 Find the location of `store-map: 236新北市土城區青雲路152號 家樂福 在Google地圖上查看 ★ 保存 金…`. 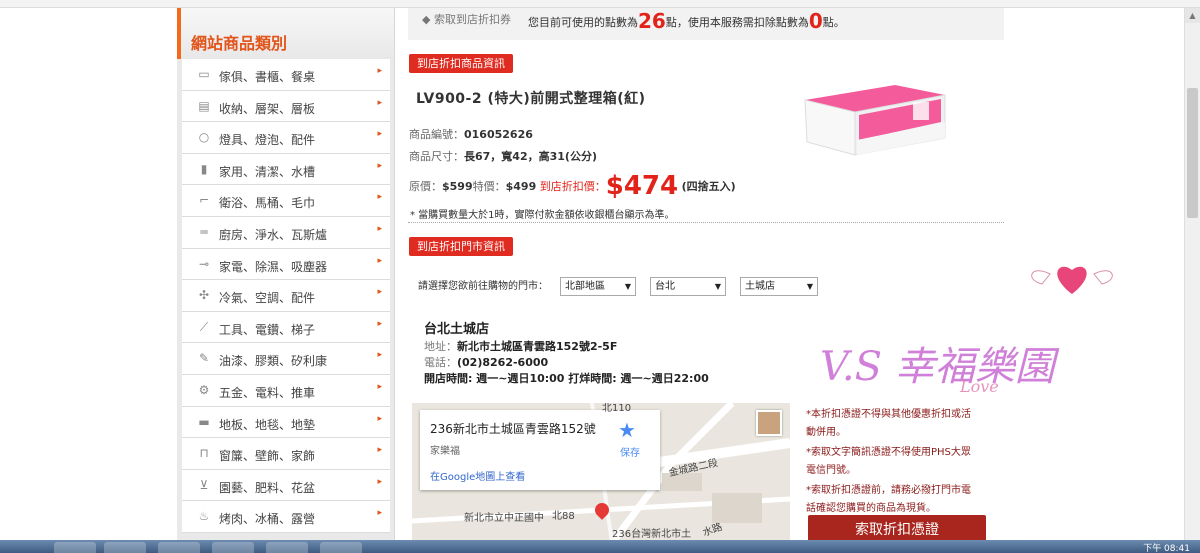

store-map: 236新北市土城區青雲路152號 家樂福 在Google地圖上查看 ★ 保存 金… is located at coordinates (601, 473).